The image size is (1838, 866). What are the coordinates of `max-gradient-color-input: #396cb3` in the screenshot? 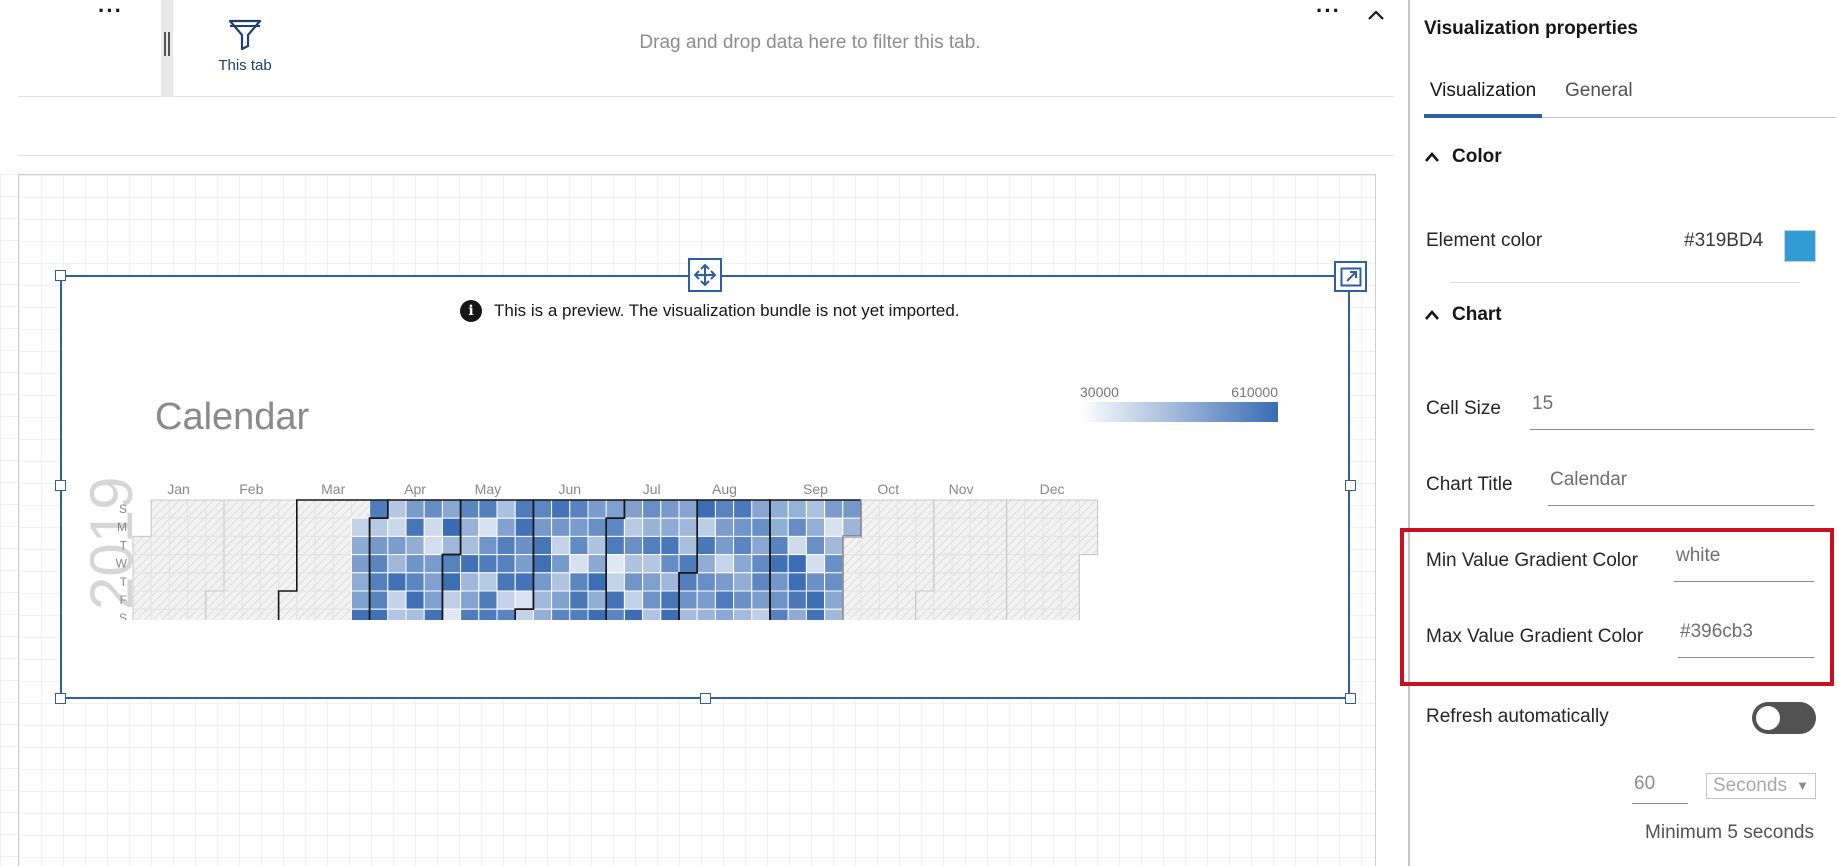 It's located at (1746, 639).